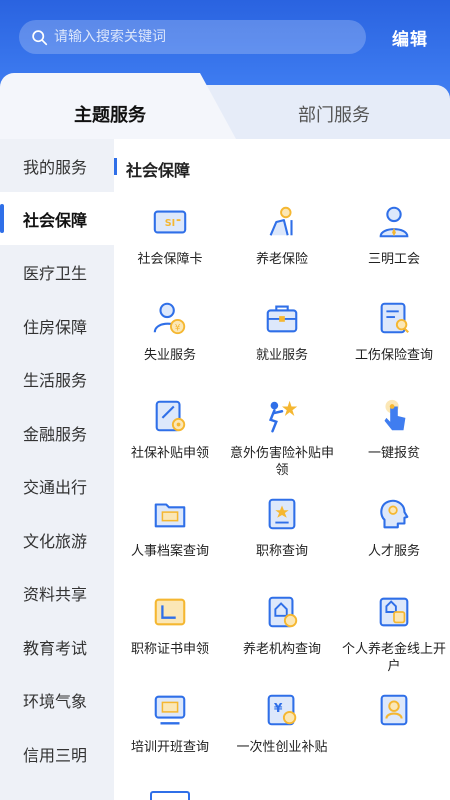 This screenshot has height=800, width=450. I want to click on unemployment-icon: ¥, so click(169, 318).